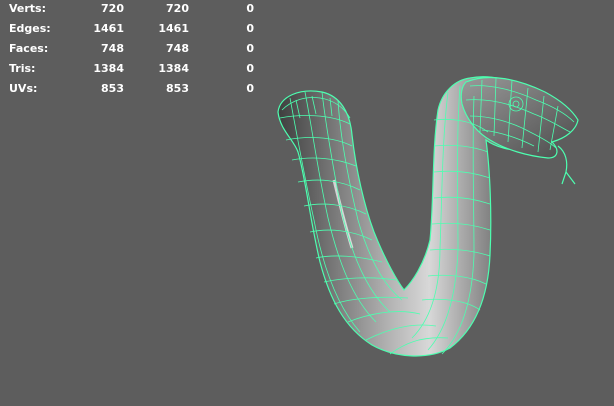 The image size is (614, 406). I want to click on hud-row-faces: Faces: 748 748 0, so click(135, 50).